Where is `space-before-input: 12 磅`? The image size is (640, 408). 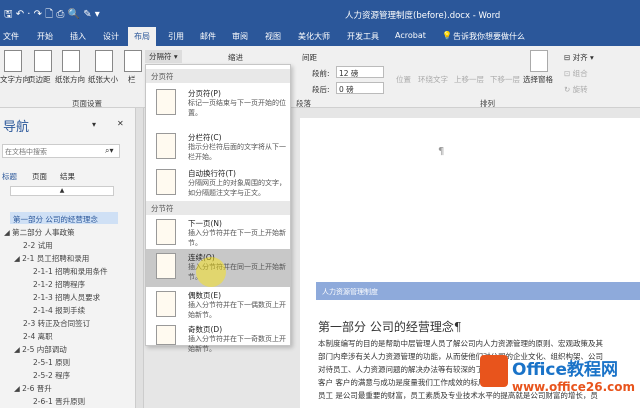
space-before-input: 12 磅 is located at coordinates (360, 72).